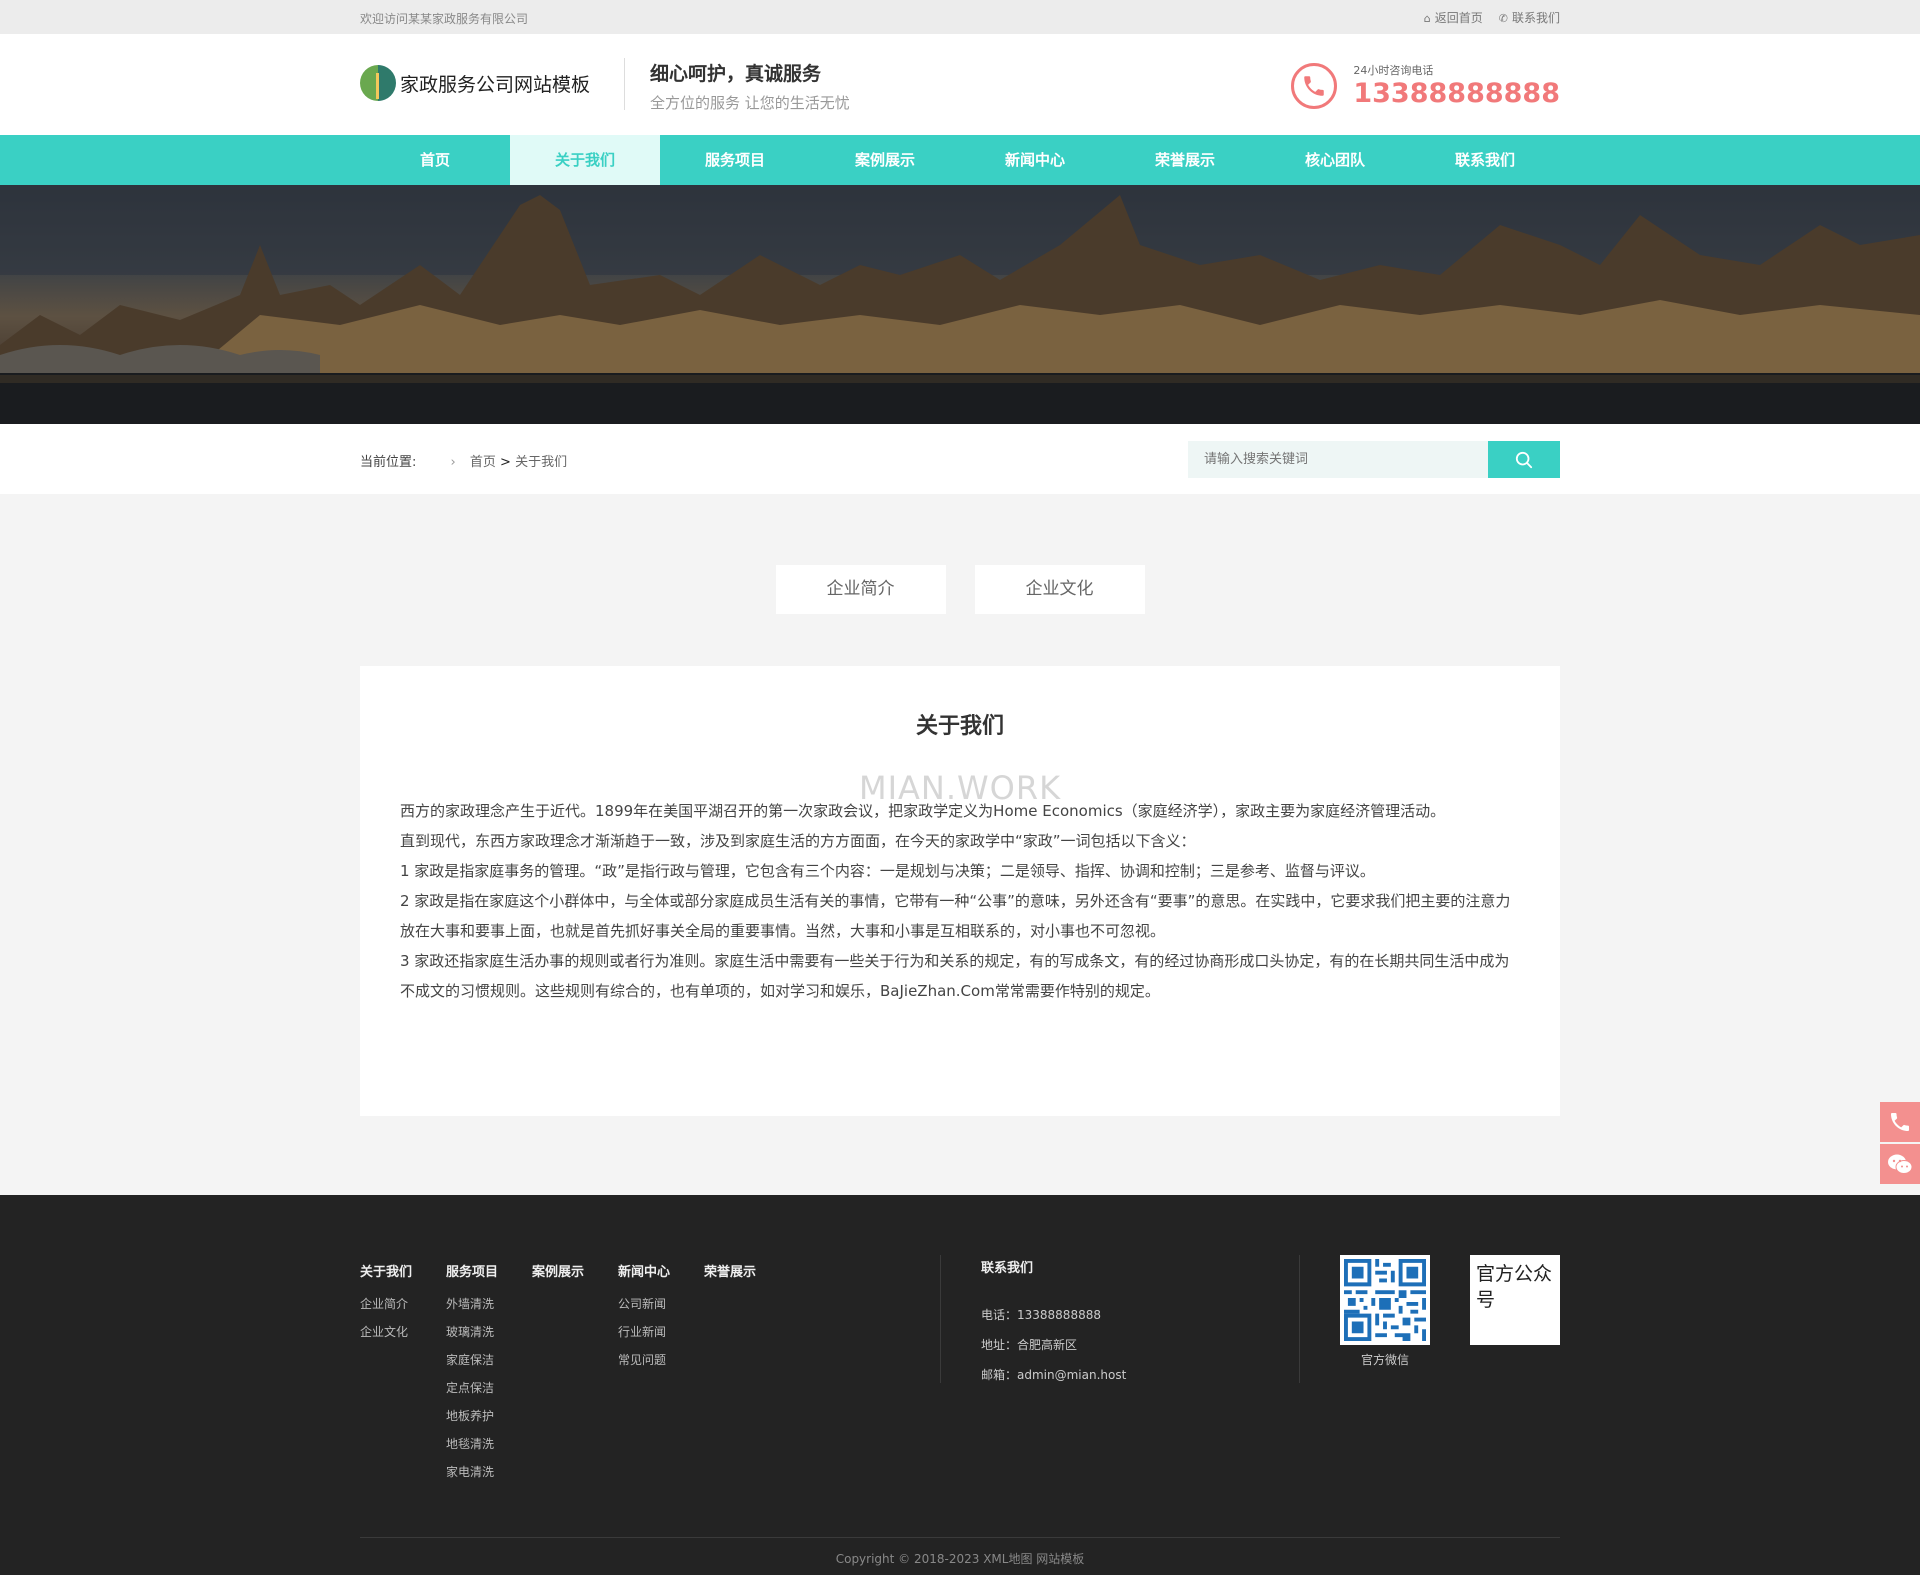  I want to click on home-link: ⌂ 返回首页, so click(1453, 17).